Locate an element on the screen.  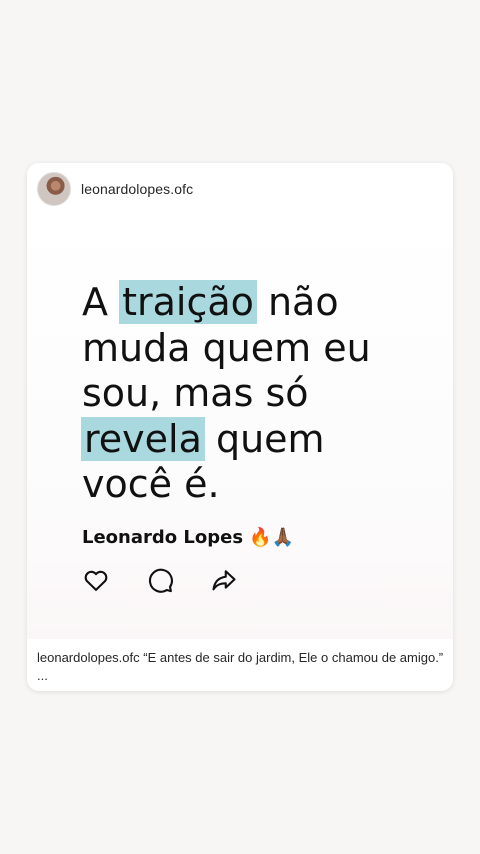
action-bar is located at coordinates (160, 580).